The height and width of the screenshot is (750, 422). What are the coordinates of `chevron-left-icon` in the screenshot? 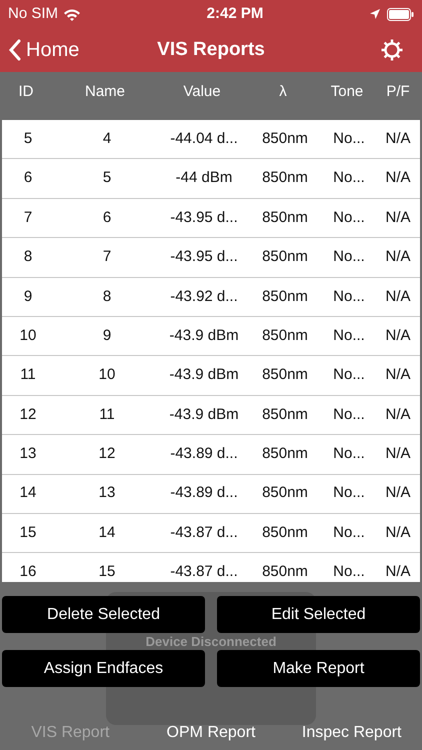 It's located at (15, 50).